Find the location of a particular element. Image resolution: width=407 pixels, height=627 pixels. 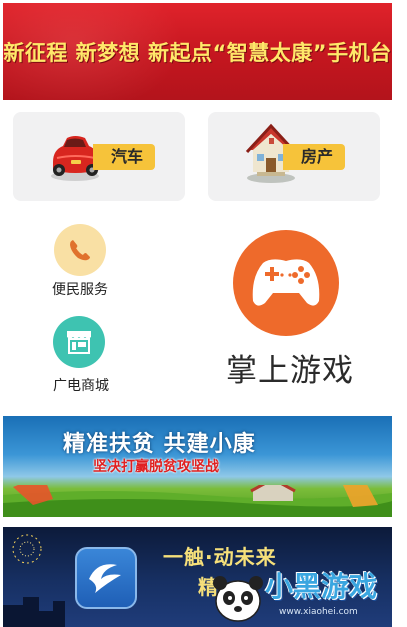

convenience-service-label: 便民服务 is located at coordinates (80, 290).